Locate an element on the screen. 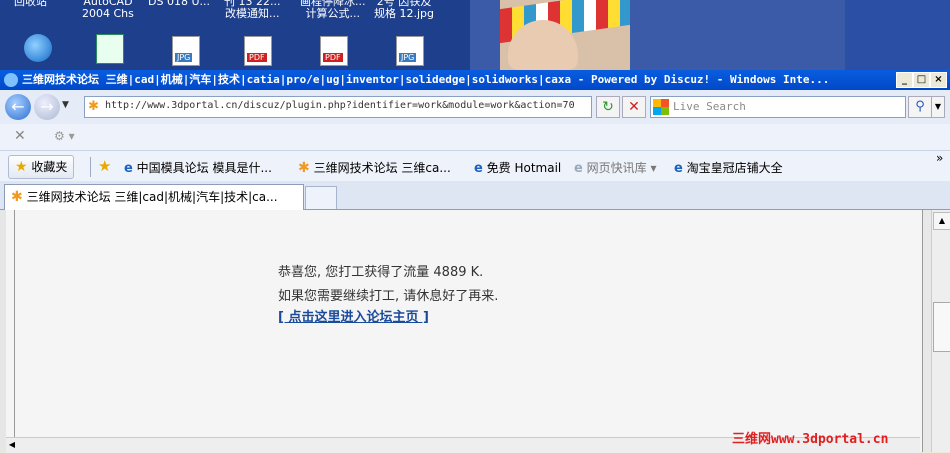 The height and width of the screenshot is (453, 950). favorites-button: ★ 收藏夹 is located at coordinates (41, 167).